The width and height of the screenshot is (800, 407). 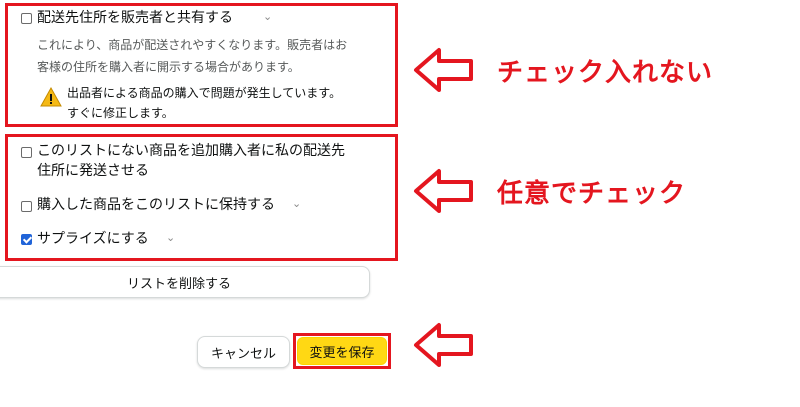 I want to click on annotation-optional-check: 任意でチェック, so click(x=592, y=194).